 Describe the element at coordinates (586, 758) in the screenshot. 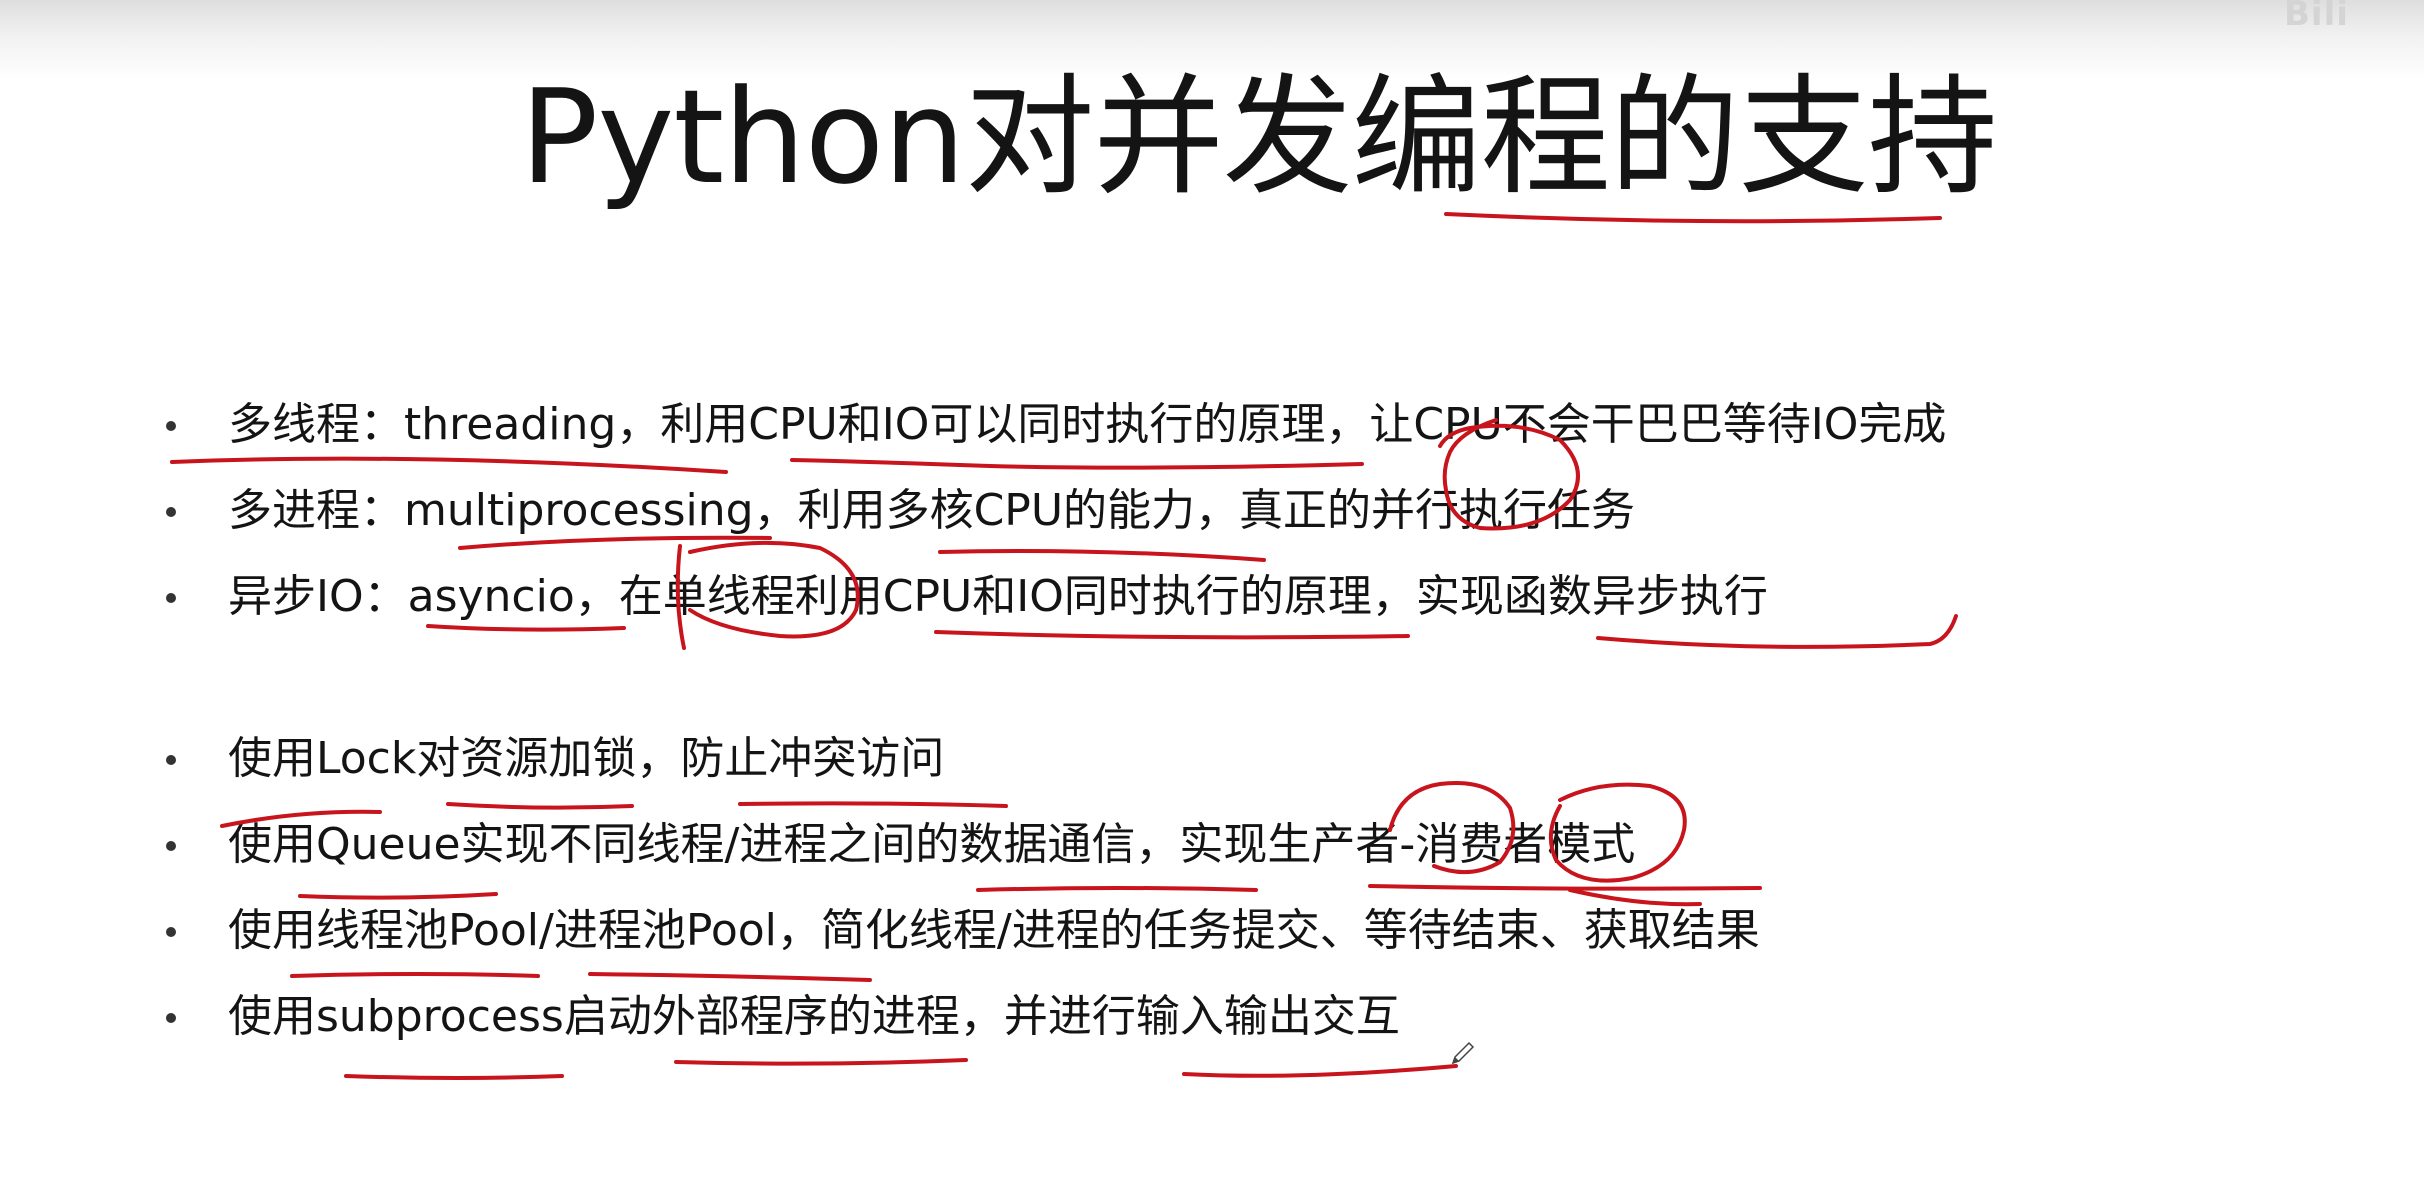

I see `bullet-text: 使用Lock对资源加锁，防止冲突访问` at that location.